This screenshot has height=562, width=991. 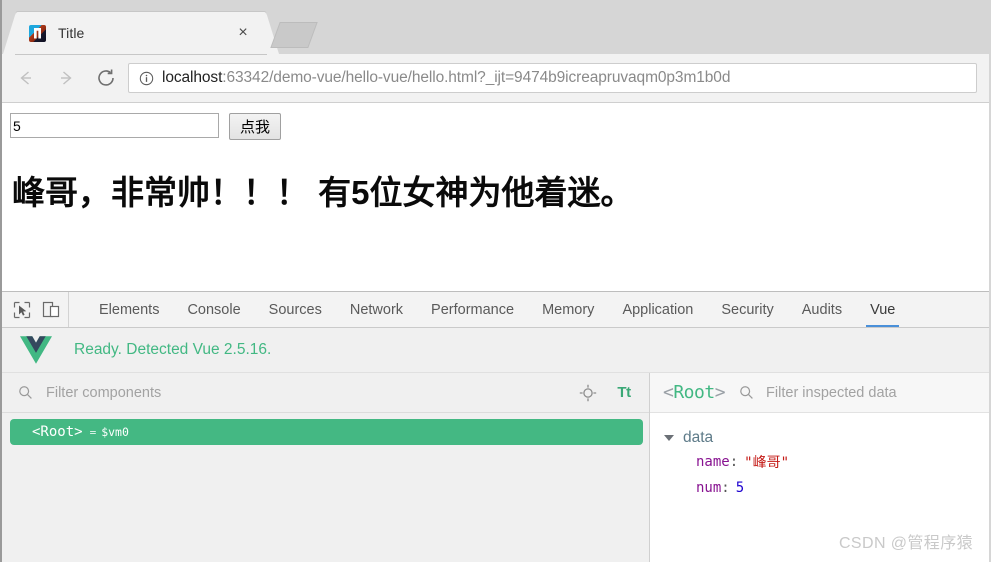 I want to click on device-toolbar-icon, so click(x=51, y=310).